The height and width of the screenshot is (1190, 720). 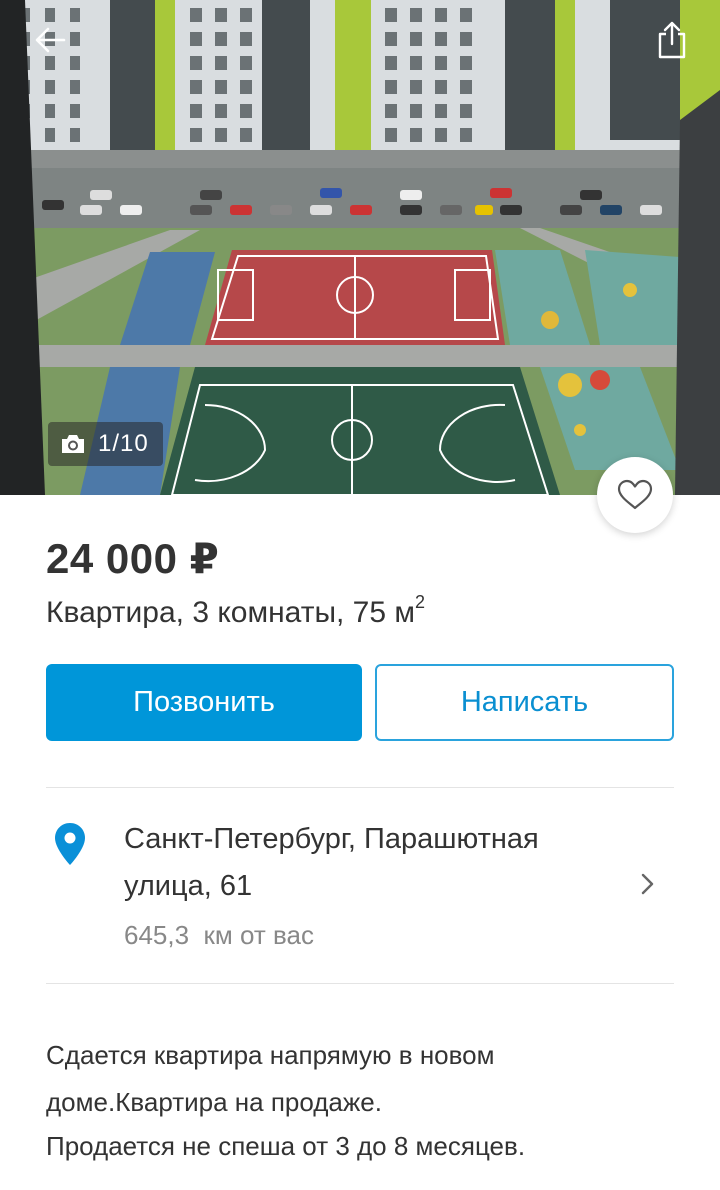 What do you see at coordinates (188, 886) in the screenshot?
I see `address-line-2: улица, 61` at bounding box center [188, 886].